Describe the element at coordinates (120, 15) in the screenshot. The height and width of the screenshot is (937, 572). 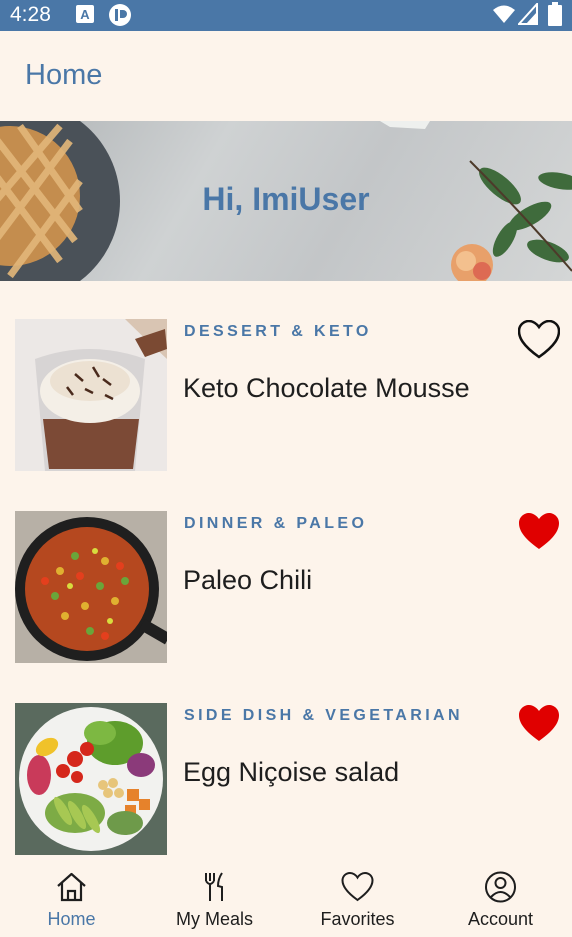
I see `app-icon` at that location.